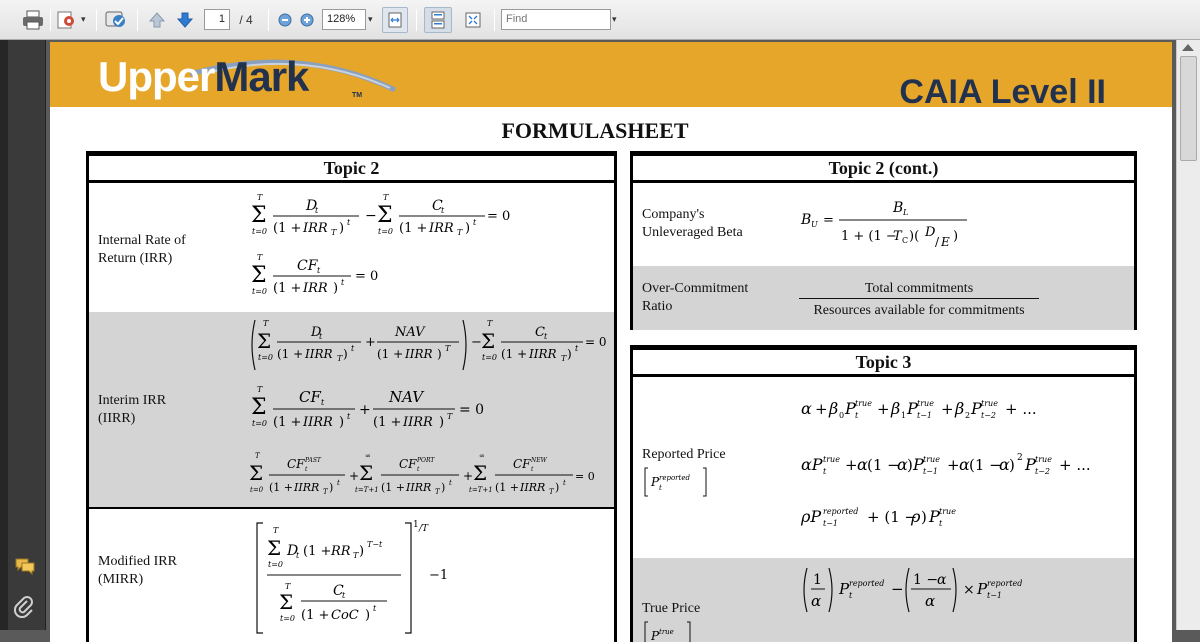  I want to click on document-properties-icon, so click(66, 20).